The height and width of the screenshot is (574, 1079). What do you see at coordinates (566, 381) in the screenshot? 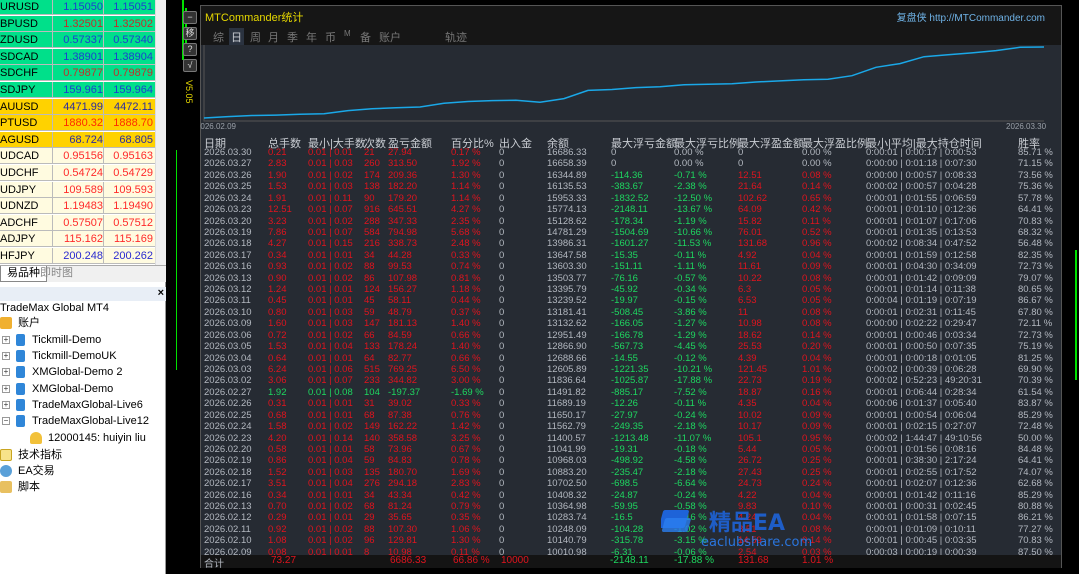
I see `table-cell: 11836.64` at bounding box center [566, 381].